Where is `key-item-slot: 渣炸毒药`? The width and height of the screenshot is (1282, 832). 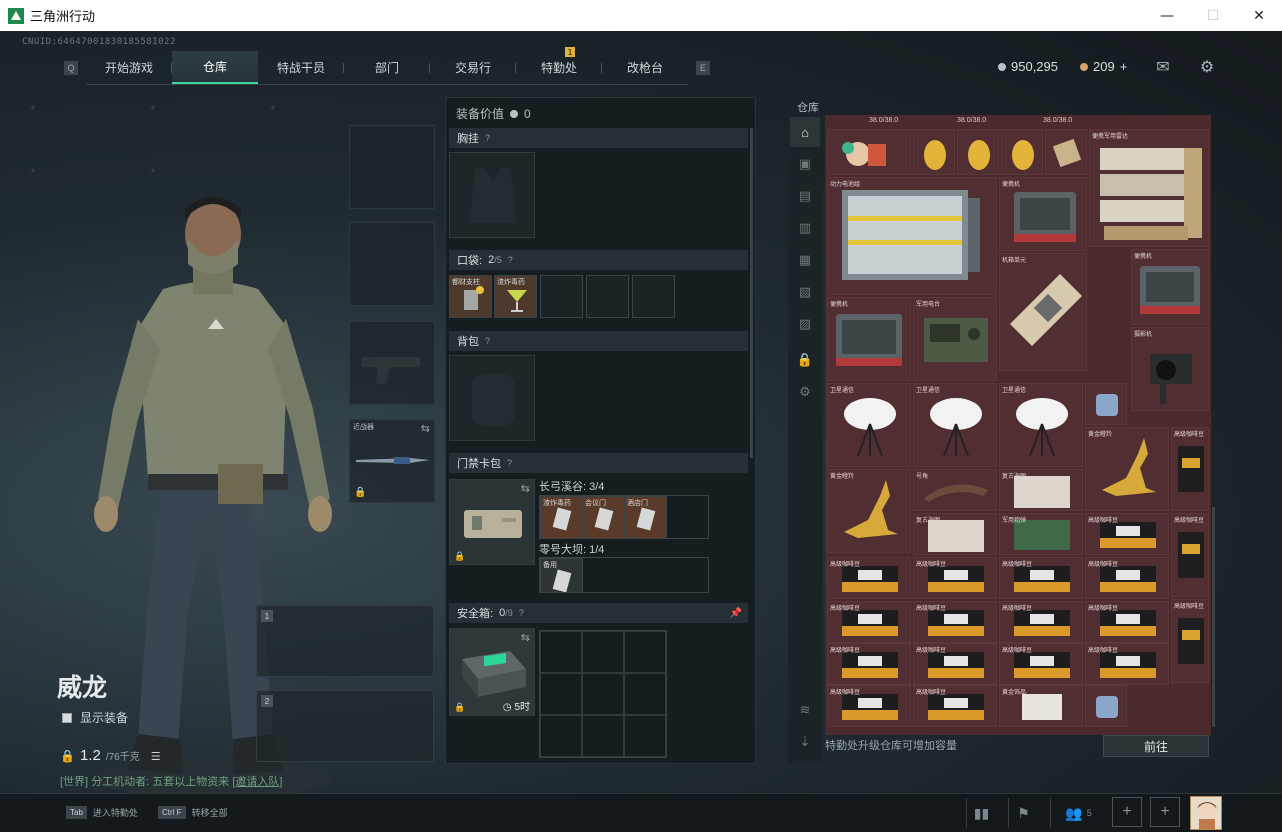
key-item-slot: 渣炸毒药 is located at coordinates (561, 517).